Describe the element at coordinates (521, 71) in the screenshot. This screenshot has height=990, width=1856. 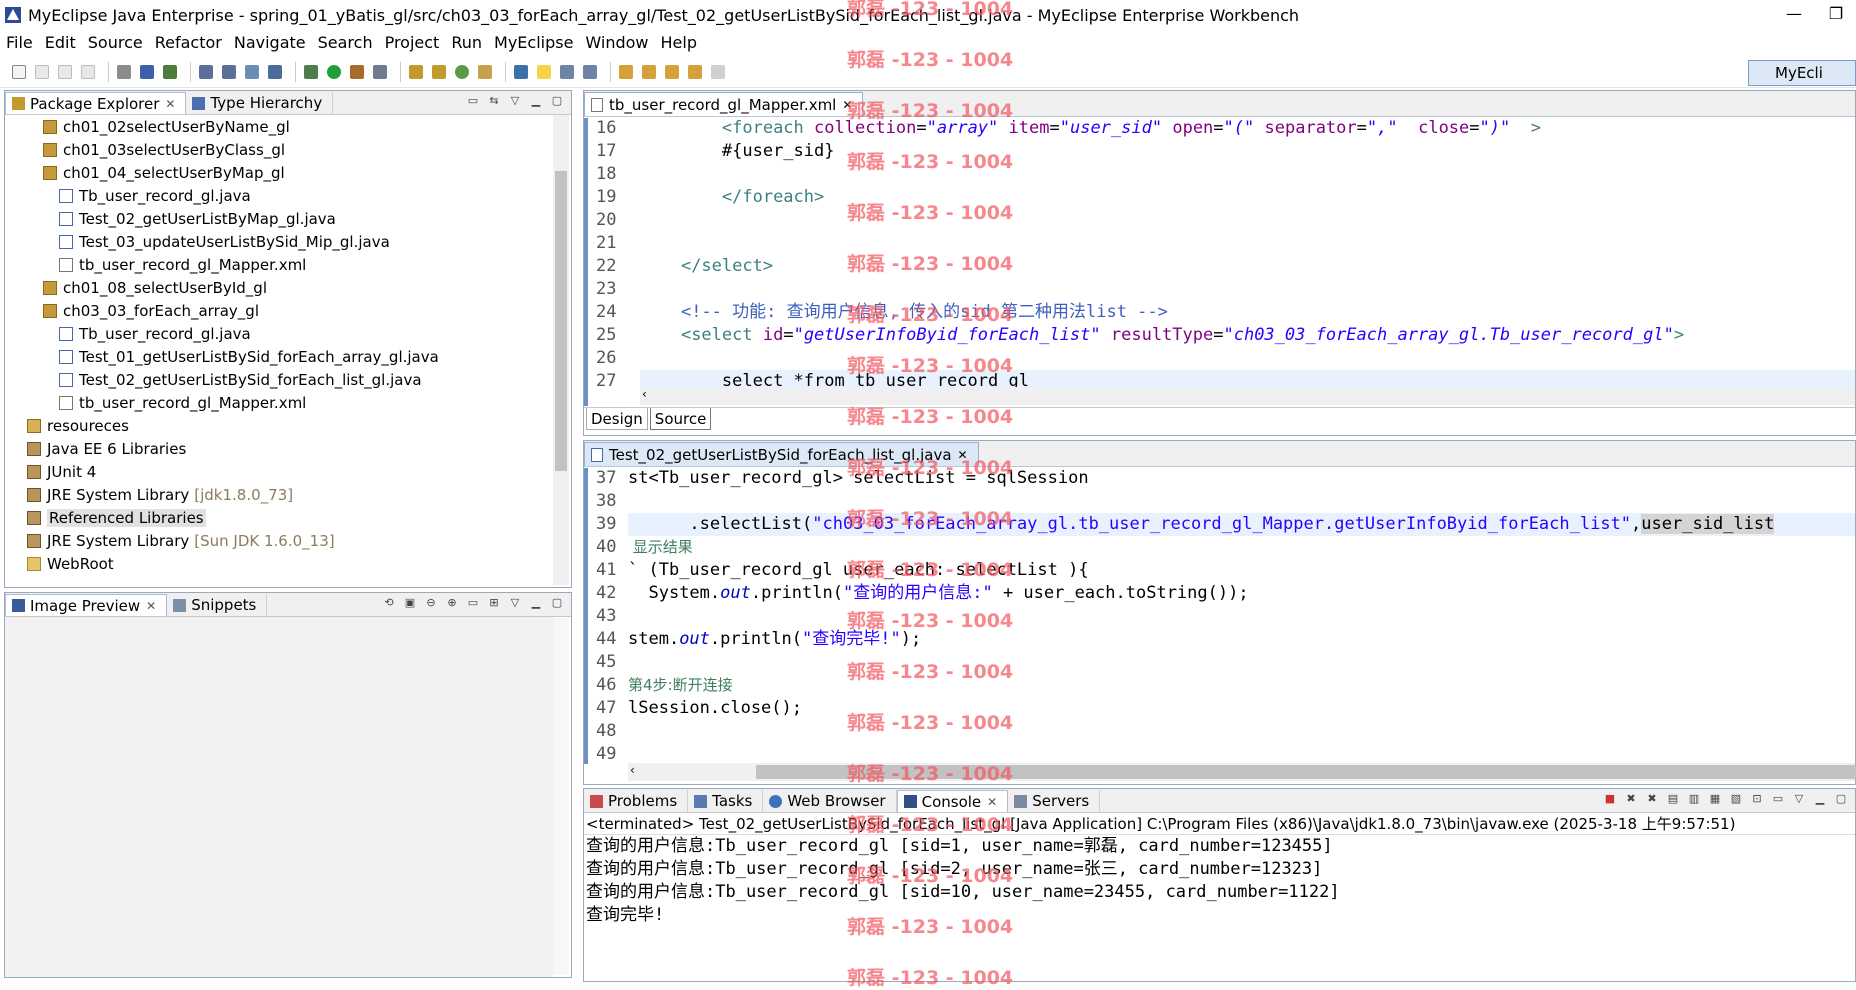
I see `search-icon` at that location.